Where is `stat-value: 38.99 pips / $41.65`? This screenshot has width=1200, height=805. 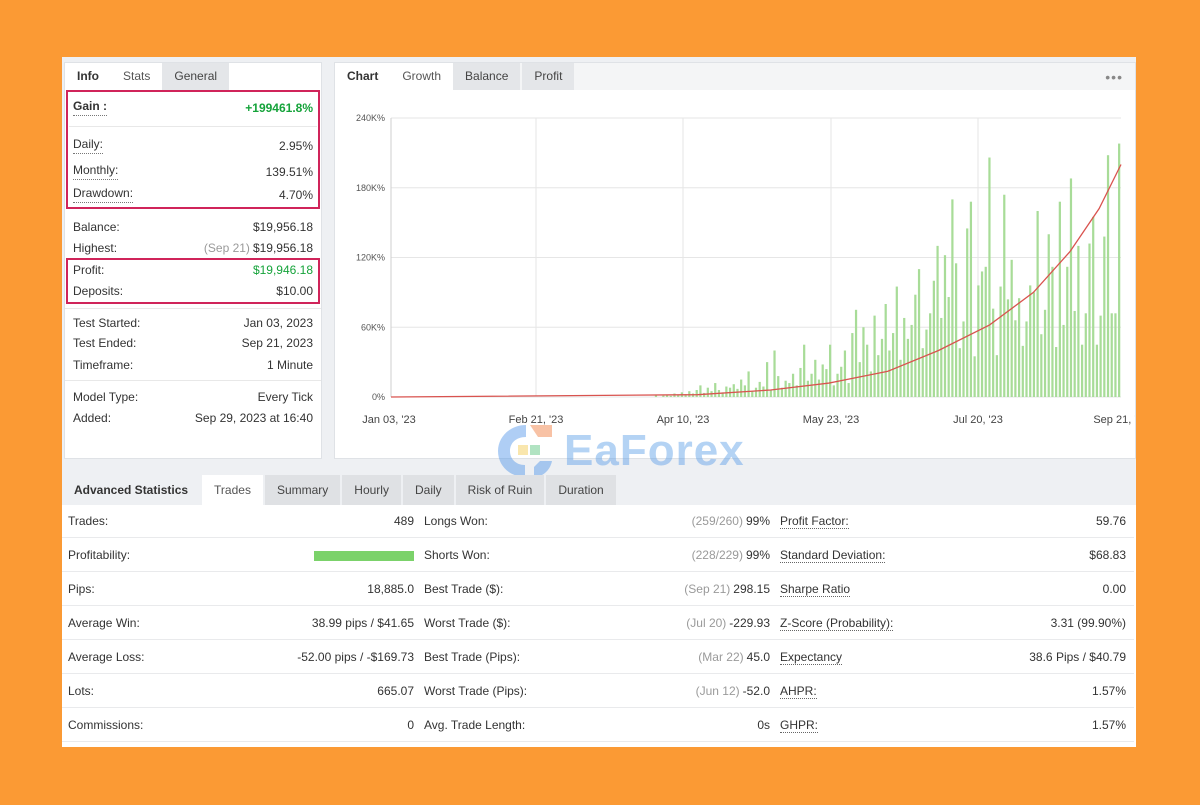 stat-value: 38.99 pips / $41.65 is located at coordinates (363, 623).